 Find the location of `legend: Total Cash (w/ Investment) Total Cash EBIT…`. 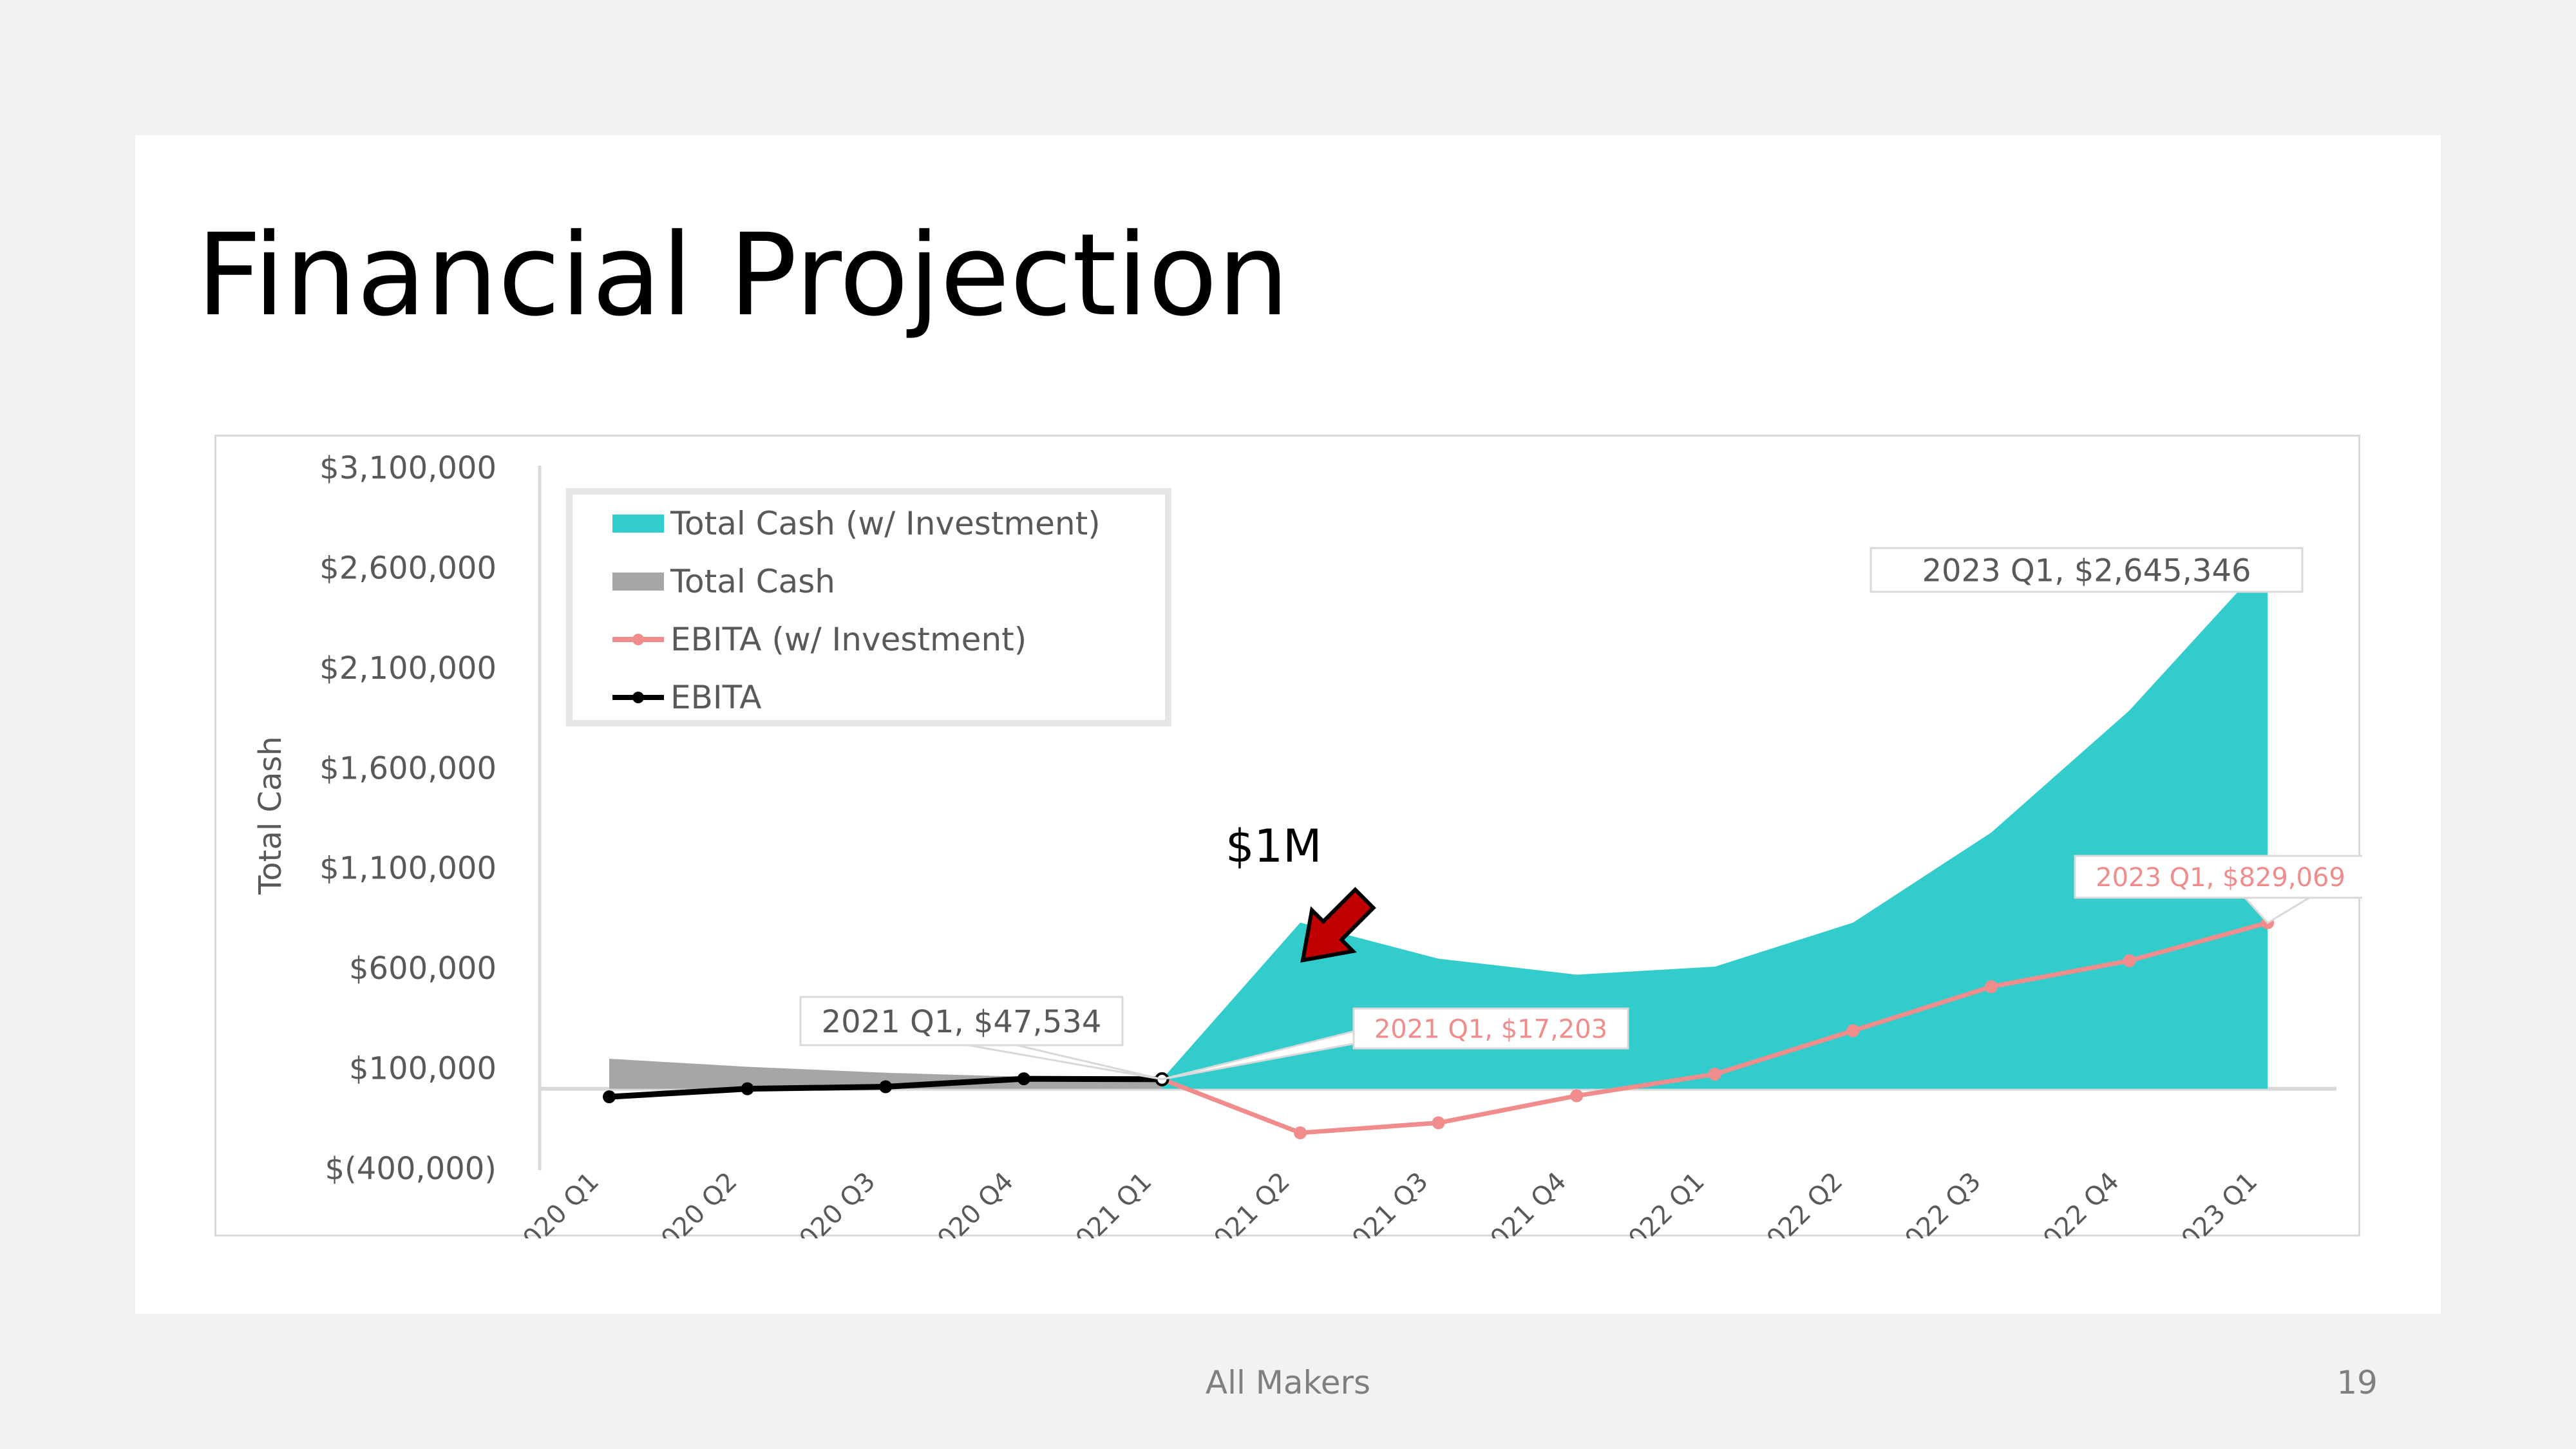

legend: Total Cash (w/ Investment) Total Cash EBIT… is located at coordinates (869, 607).